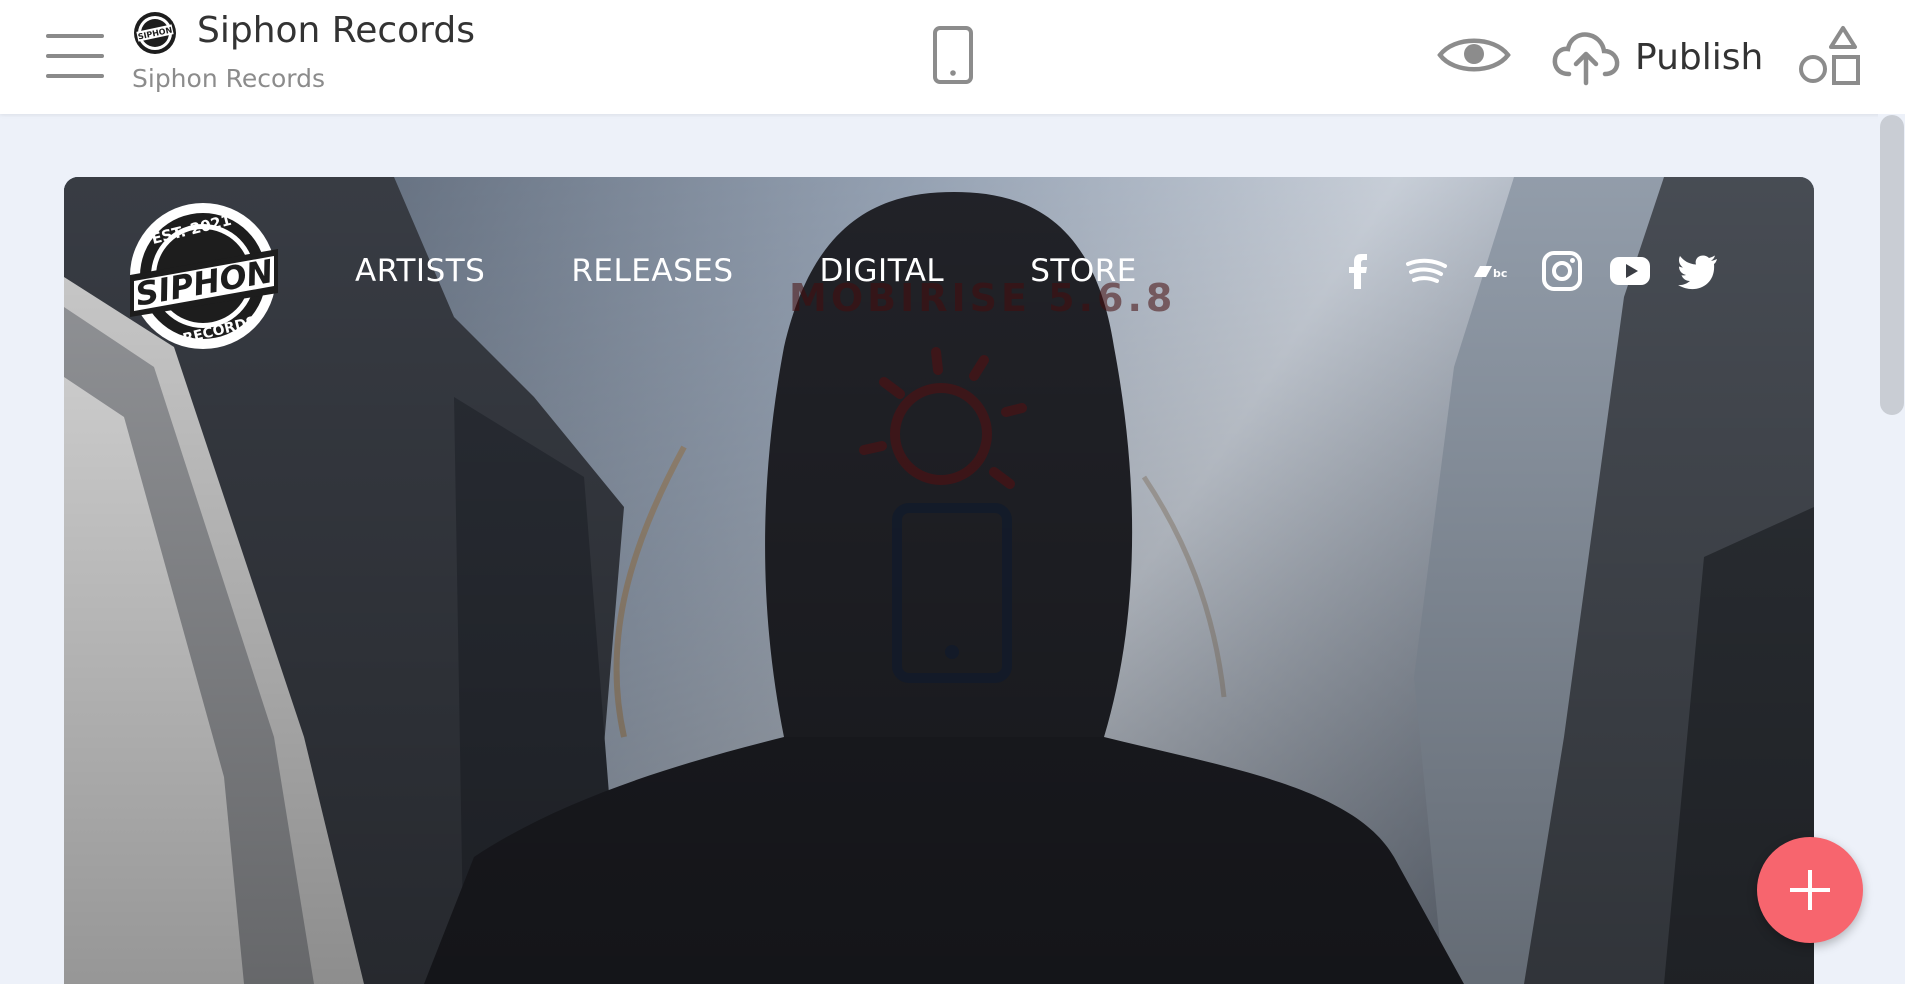 The image size is (1905, 984). I want to click on spotify-icon, so click(1426, 271).